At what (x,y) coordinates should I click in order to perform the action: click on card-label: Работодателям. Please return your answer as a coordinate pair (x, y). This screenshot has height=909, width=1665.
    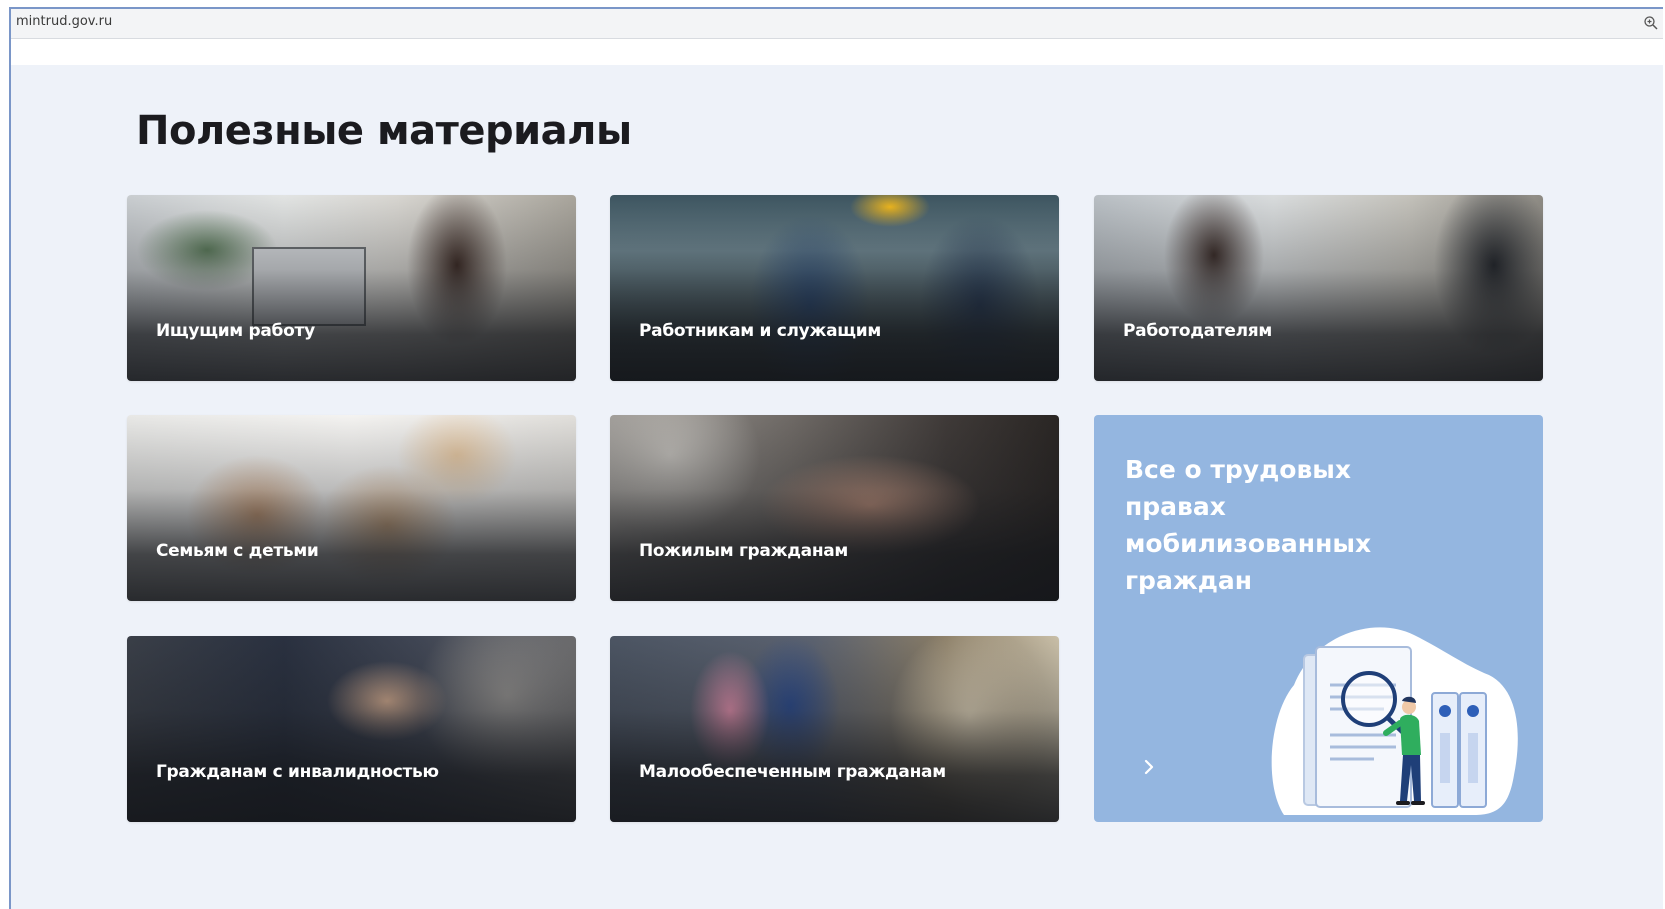
    Looking at the image, I should click on (1197, 331).